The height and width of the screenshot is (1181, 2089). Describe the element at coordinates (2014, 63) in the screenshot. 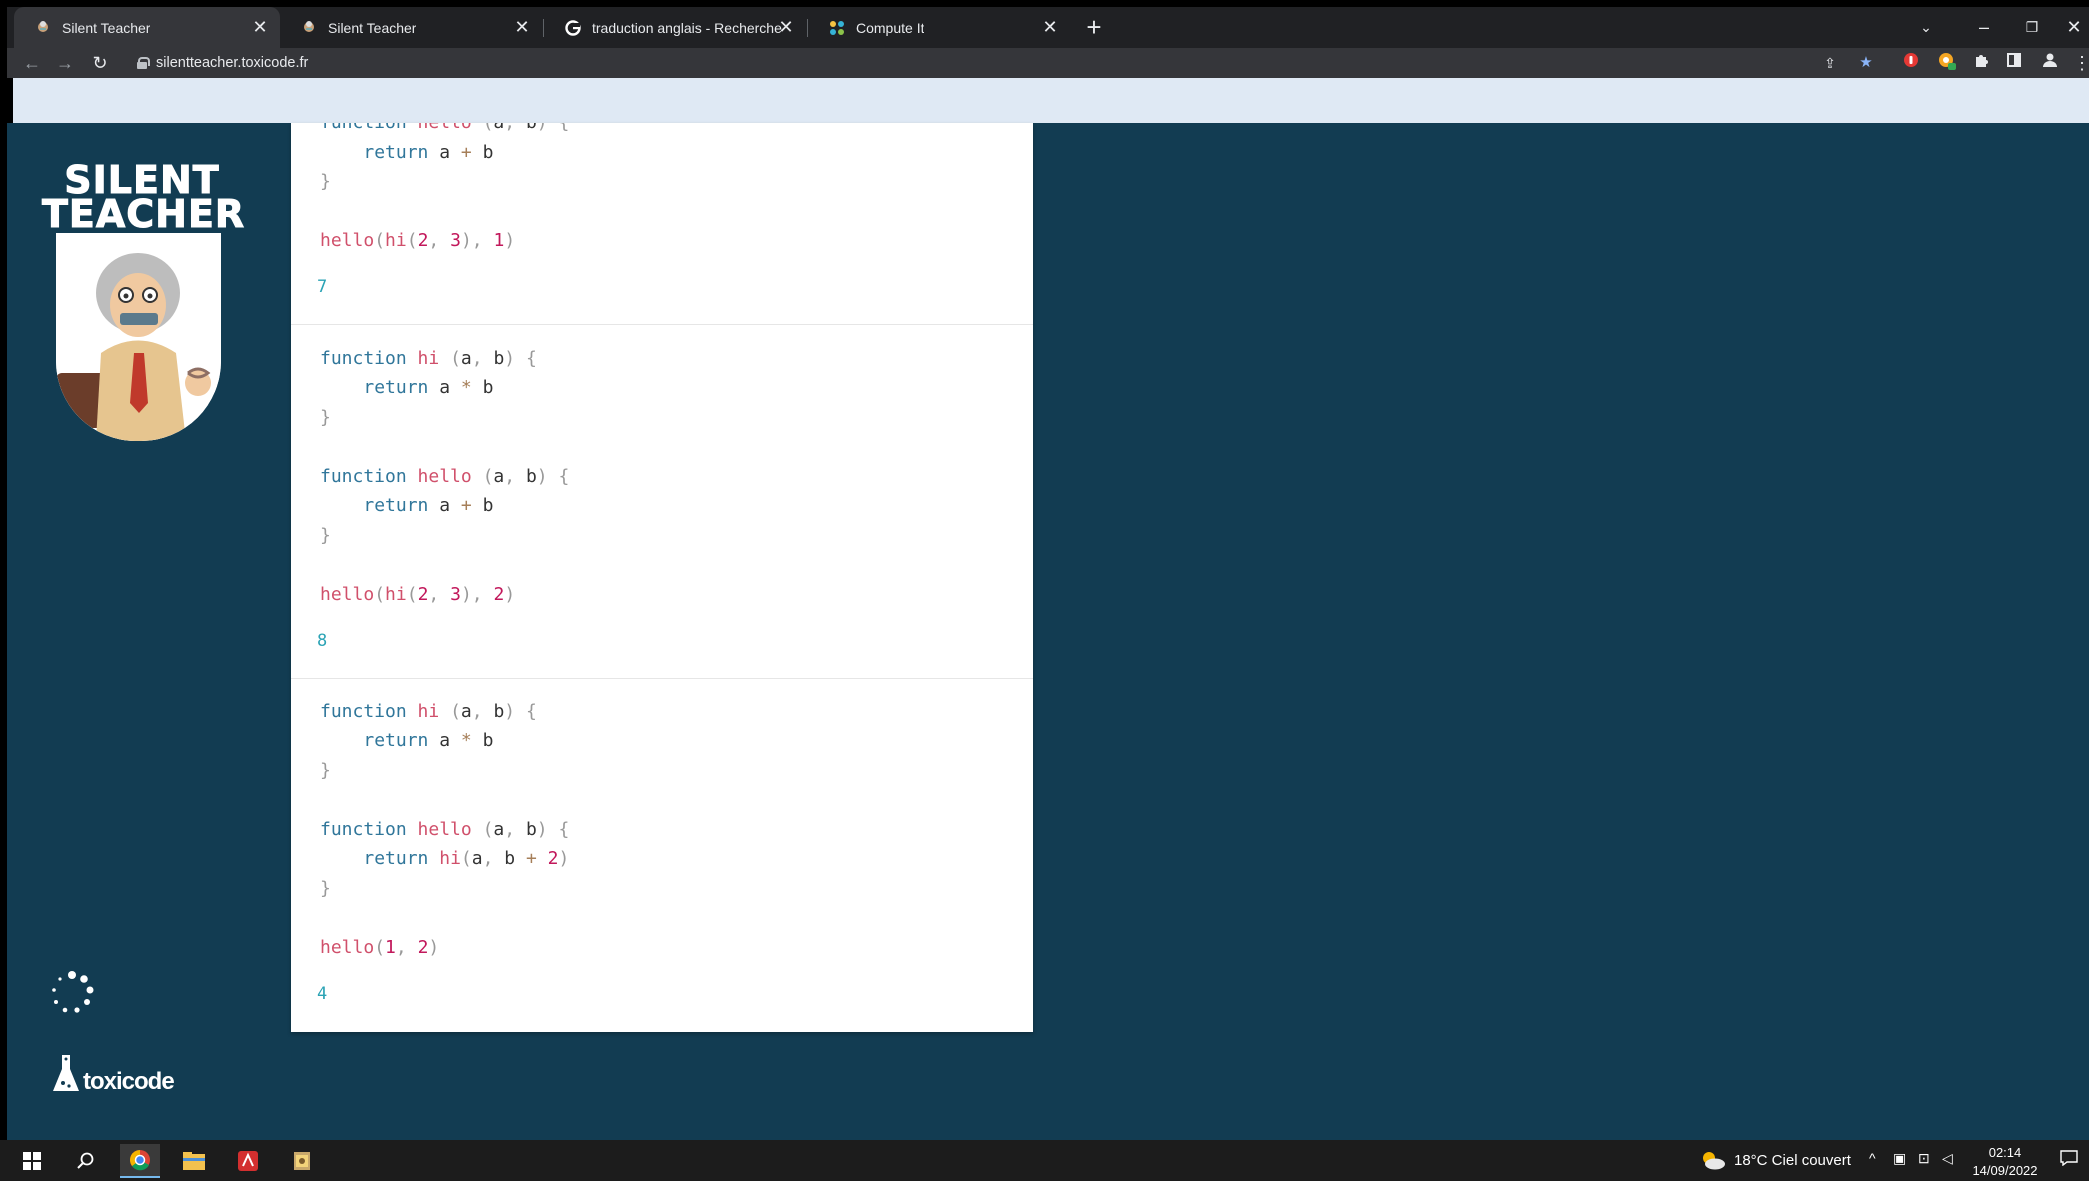

I see `side-panel-icon` at that location.